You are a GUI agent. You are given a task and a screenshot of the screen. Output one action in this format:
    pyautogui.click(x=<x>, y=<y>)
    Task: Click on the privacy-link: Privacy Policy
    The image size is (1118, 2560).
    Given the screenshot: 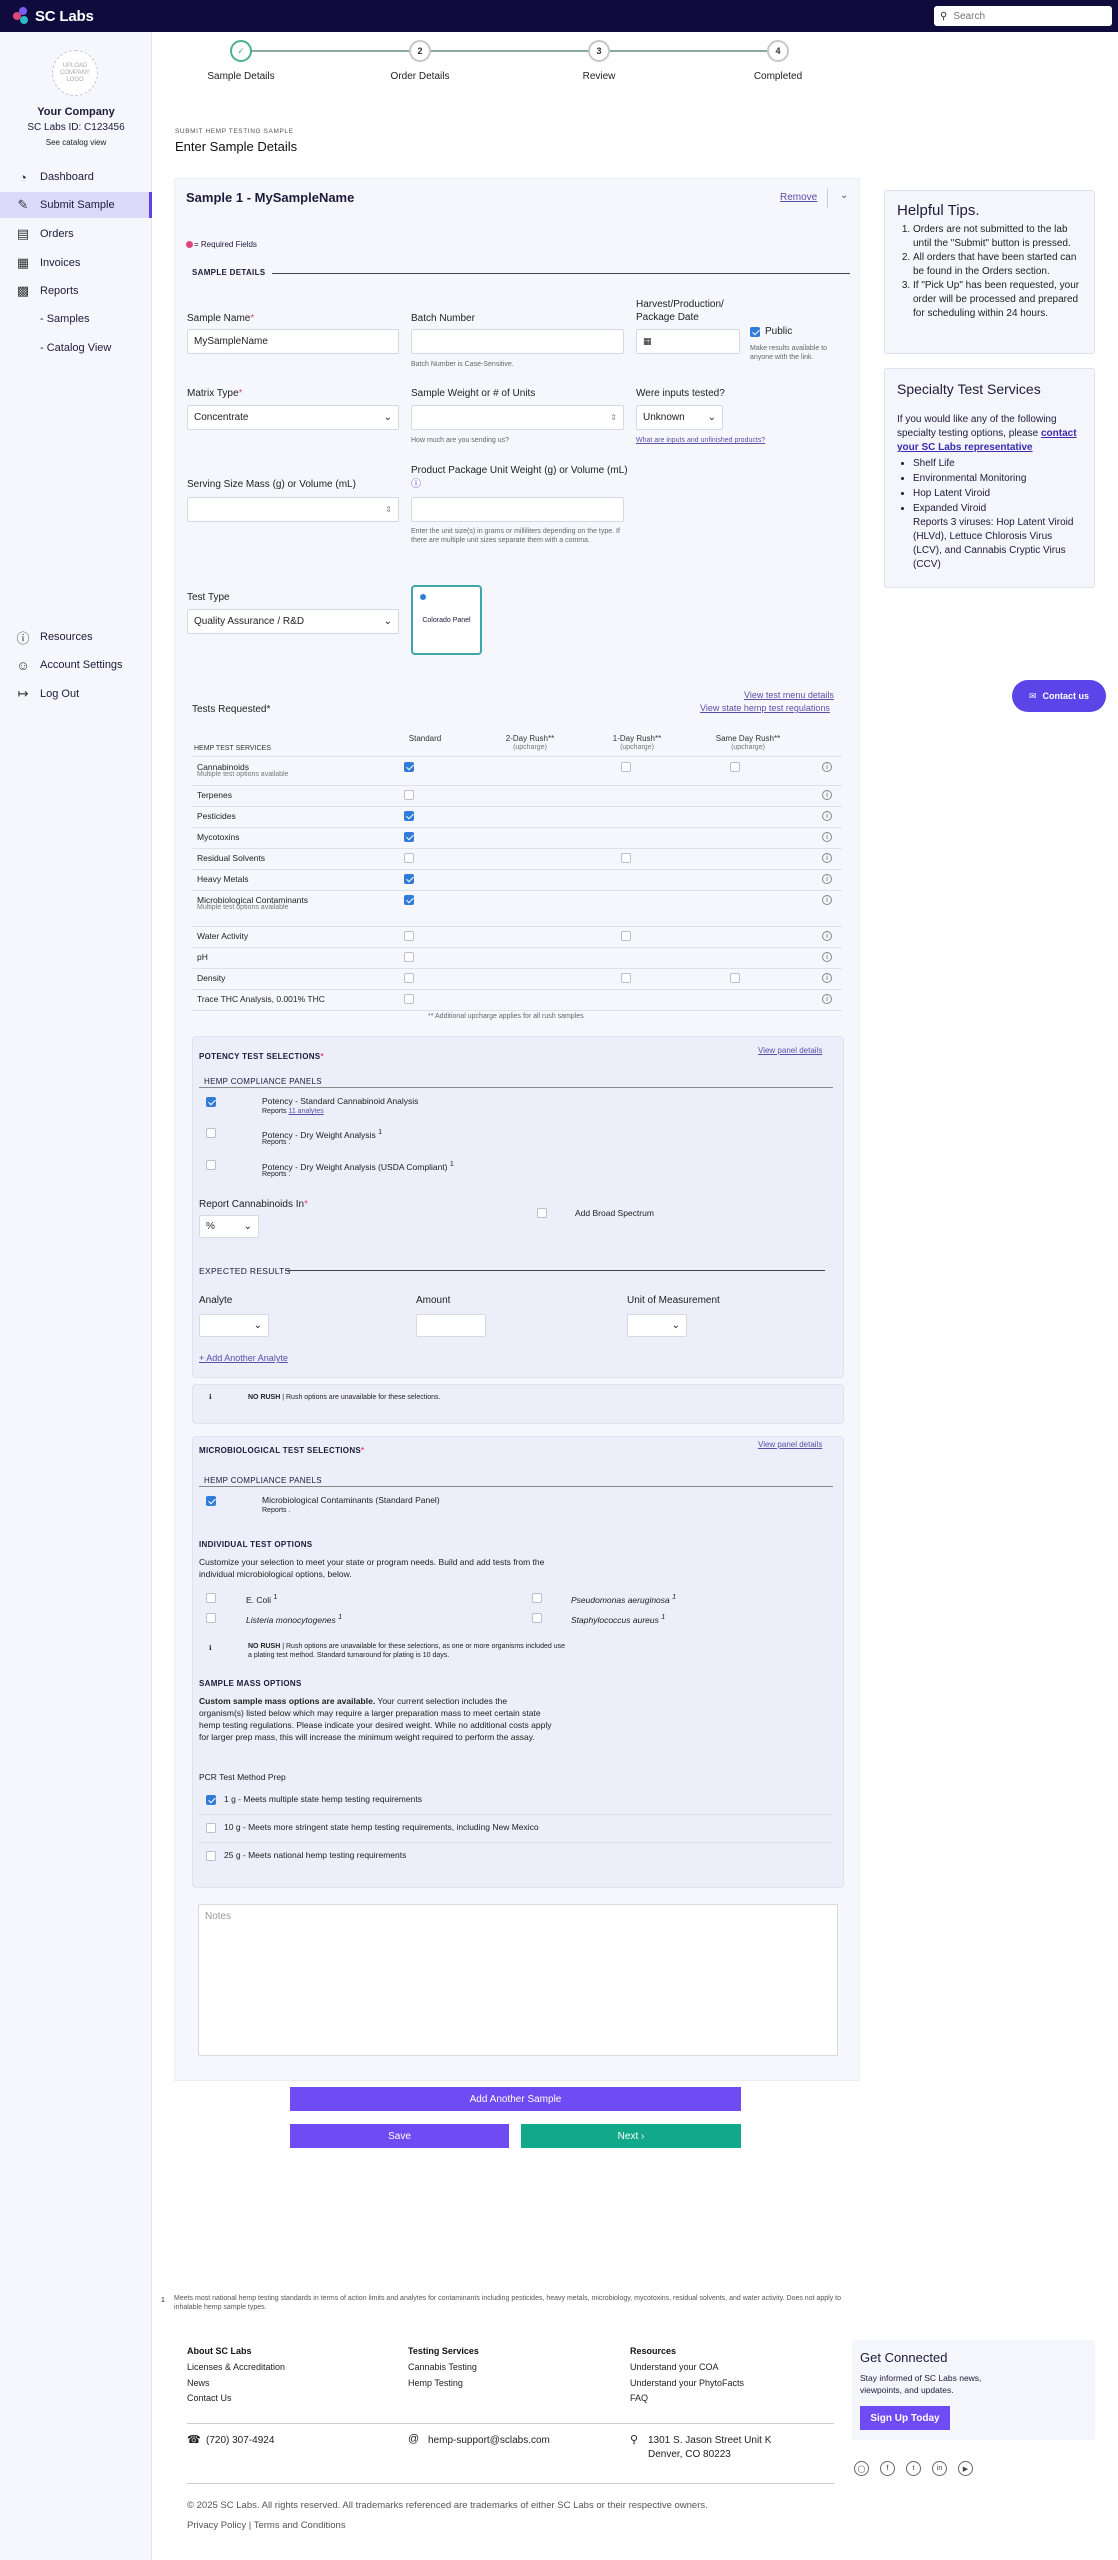 What is the action you would take?
    pyautogui.click(x=216, y=2525)
    